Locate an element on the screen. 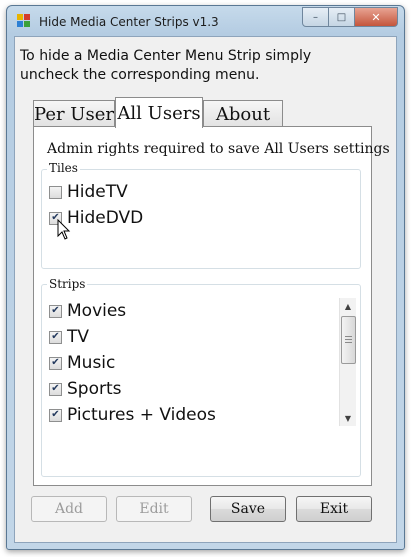 This screenshot has width=411, height=557. strips-legend: Strips is located at coordinates (67, 284).